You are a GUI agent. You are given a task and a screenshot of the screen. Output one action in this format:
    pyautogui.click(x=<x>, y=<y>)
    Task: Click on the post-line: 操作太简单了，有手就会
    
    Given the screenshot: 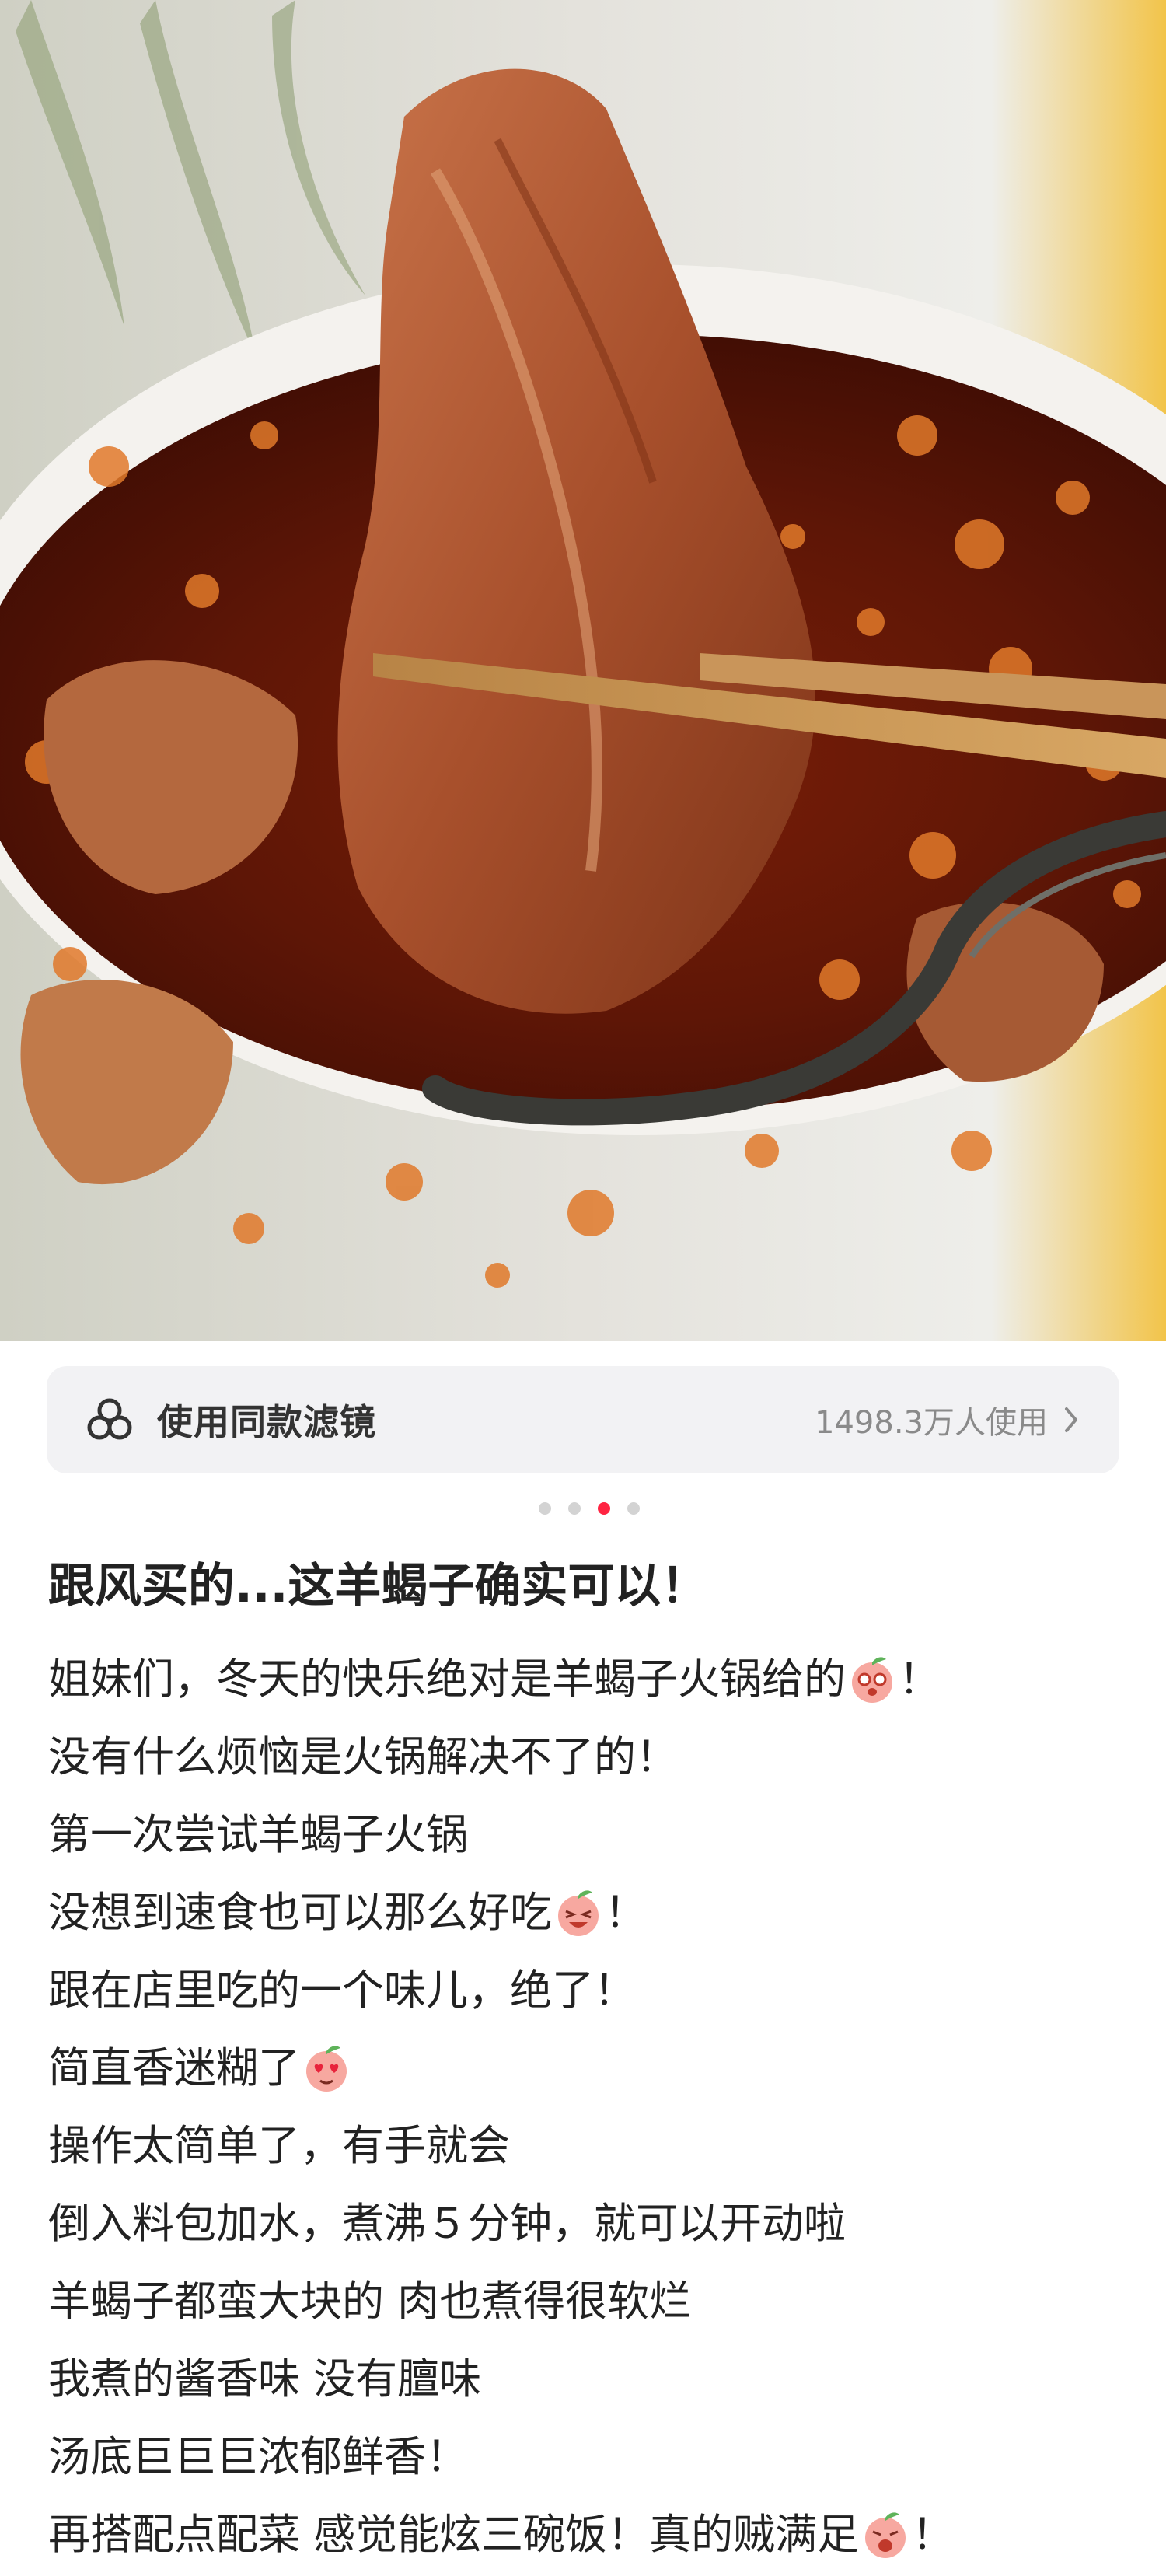 What is the action you would take?
    pyautogui.click(x=600, y=2146)
    